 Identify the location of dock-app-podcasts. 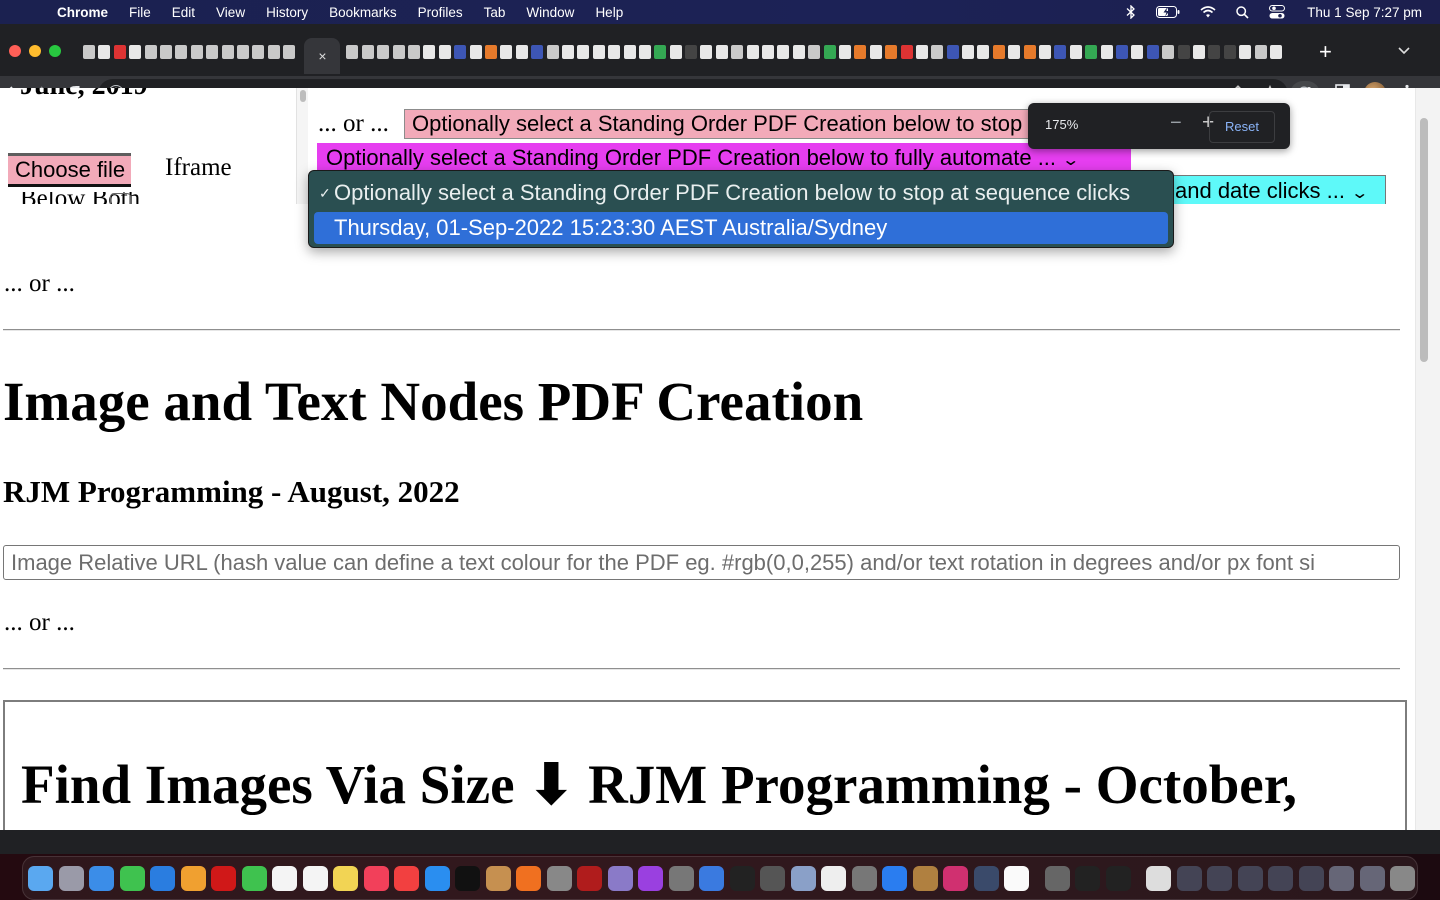
(650, 878).